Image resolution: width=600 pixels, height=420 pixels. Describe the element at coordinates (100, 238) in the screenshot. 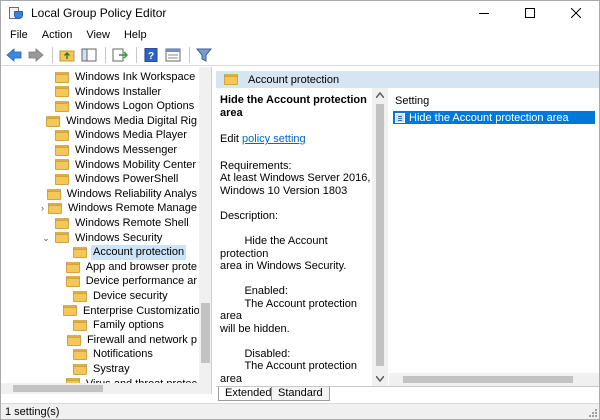

I see `tree-item: ⌄ Windows Security` at that location.